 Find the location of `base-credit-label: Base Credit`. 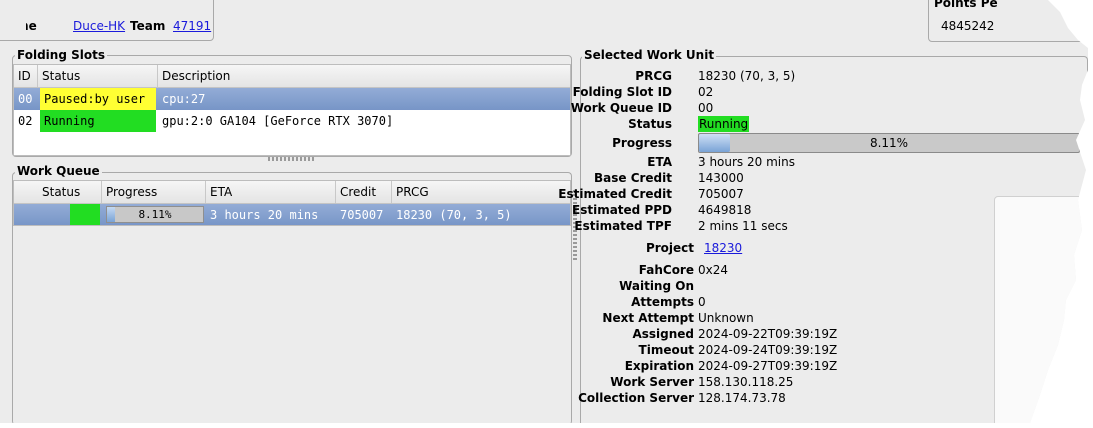

base-credit-label: Base Credit is located at coordinates (632, 178).